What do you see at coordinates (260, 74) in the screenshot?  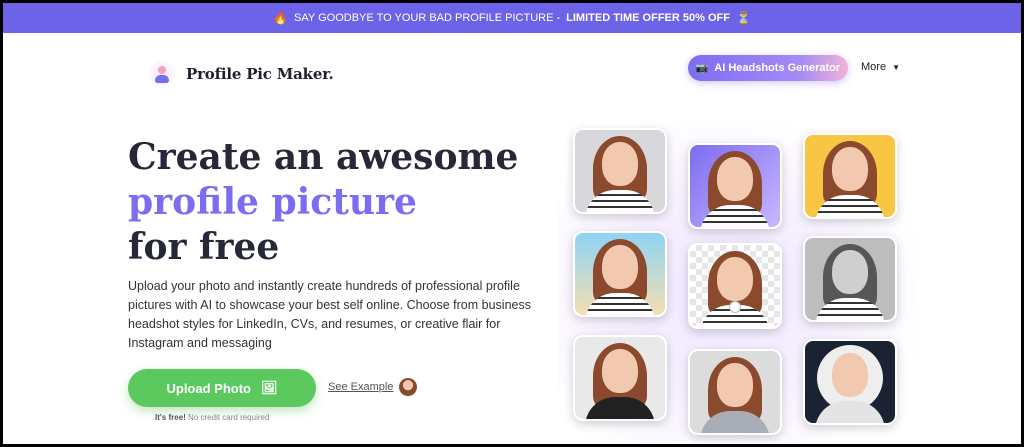 I see `logo-text: Profile Pic Maker.` at bounding box center [260, 74].